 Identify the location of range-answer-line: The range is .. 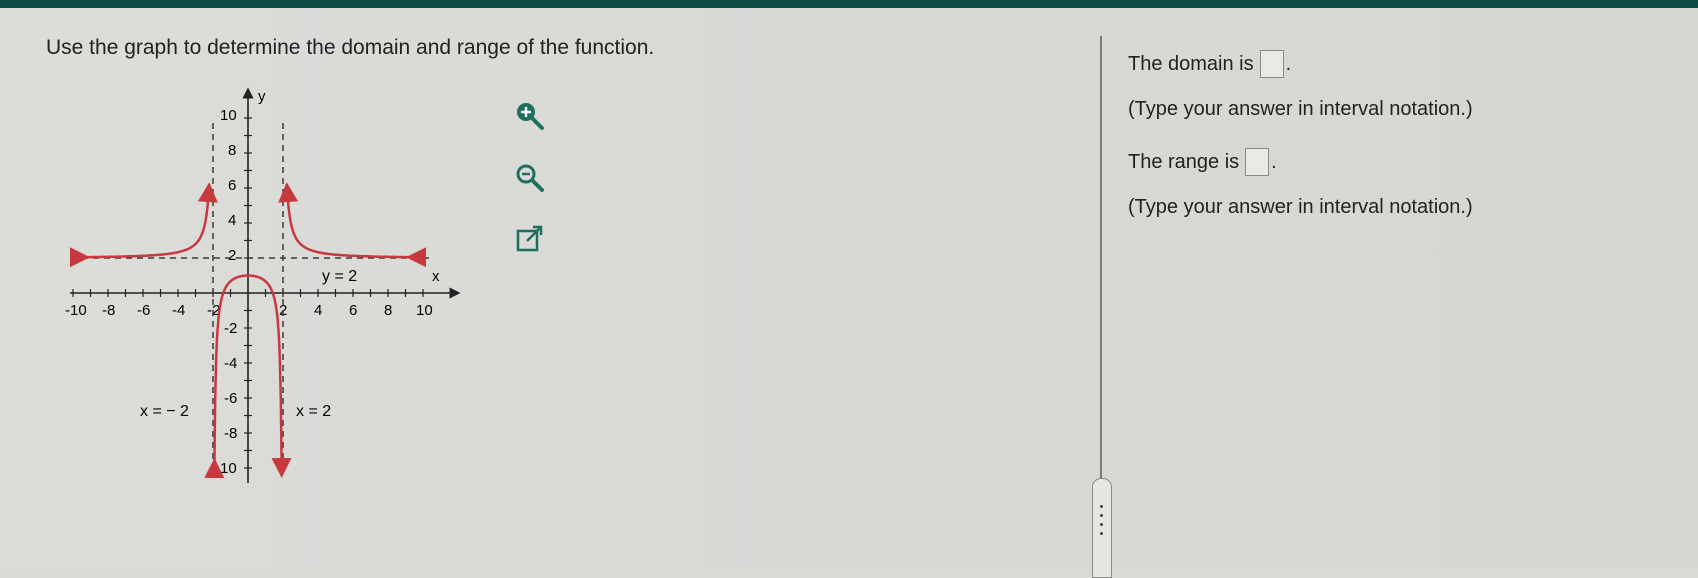
(1202, 162).